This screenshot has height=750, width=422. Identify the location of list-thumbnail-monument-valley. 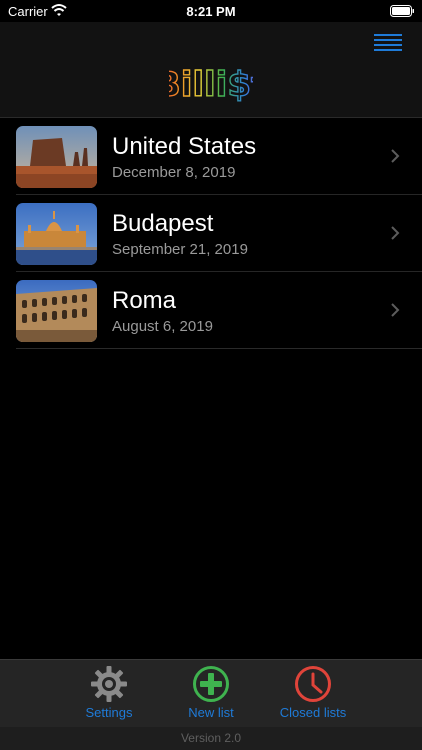
(56, 157).